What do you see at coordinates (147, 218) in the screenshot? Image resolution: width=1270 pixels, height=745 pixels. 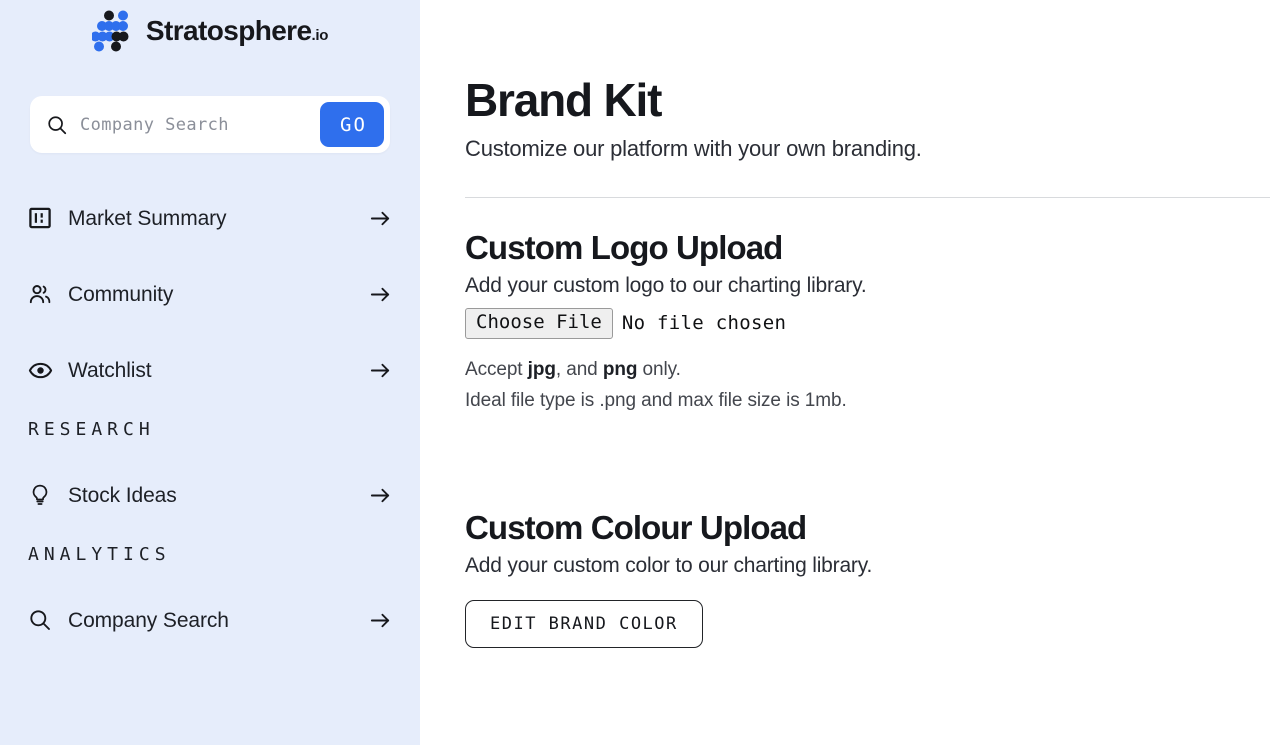 I see `sidebar-item-label: Market Summary` at bounding box center [147, 218].